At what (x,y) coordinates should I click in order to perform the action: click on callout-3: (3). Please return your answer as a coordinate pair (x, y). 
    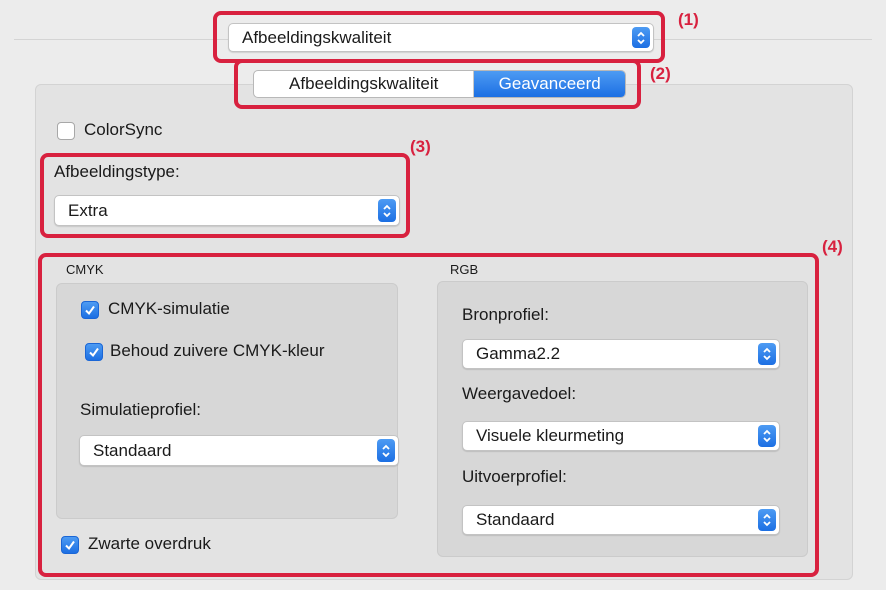
    Looking at the image, I should click on (420, 146).